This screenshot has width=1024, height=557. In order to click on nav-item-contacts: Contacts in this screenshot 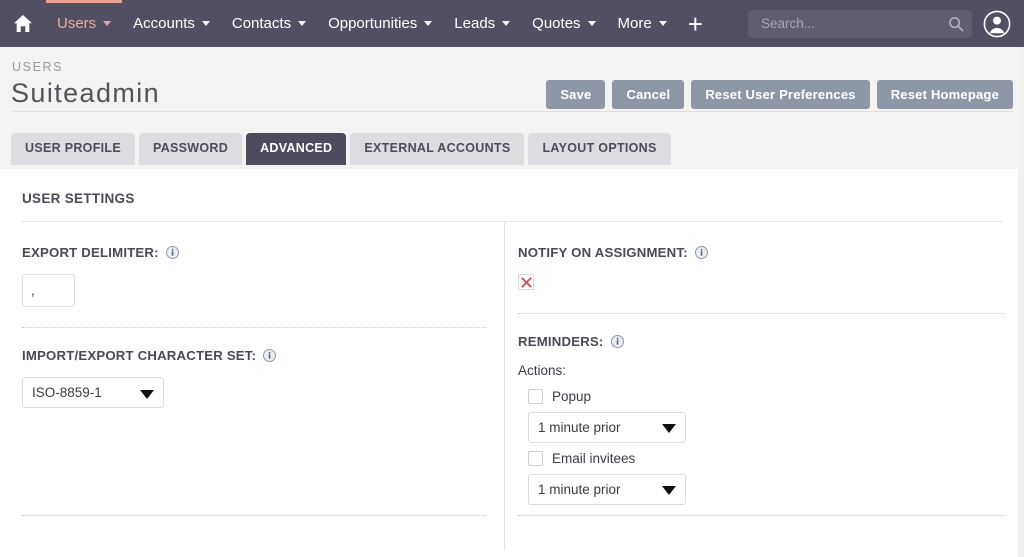, I will do `click(269, 23)`.